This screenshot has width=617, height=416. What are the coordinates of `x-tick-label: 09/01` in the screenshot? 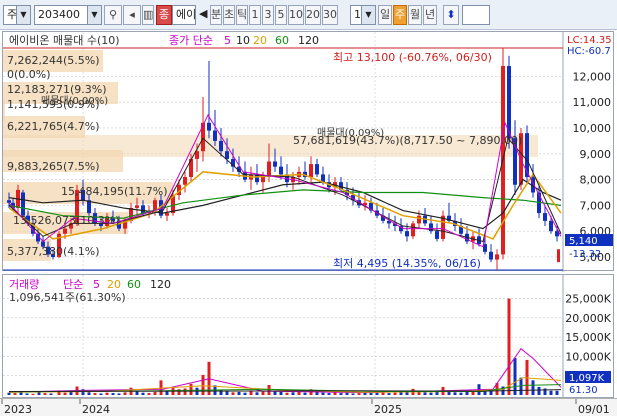 It's located at (594, 409).